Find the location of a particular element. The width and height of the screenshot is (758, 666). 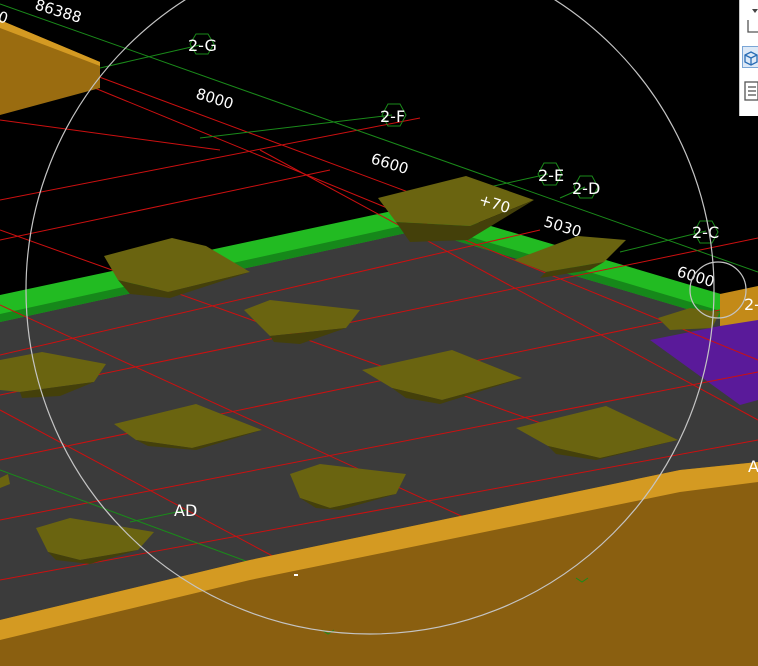

grid-label-2e: 2-E is located at coordinates (551, 175).